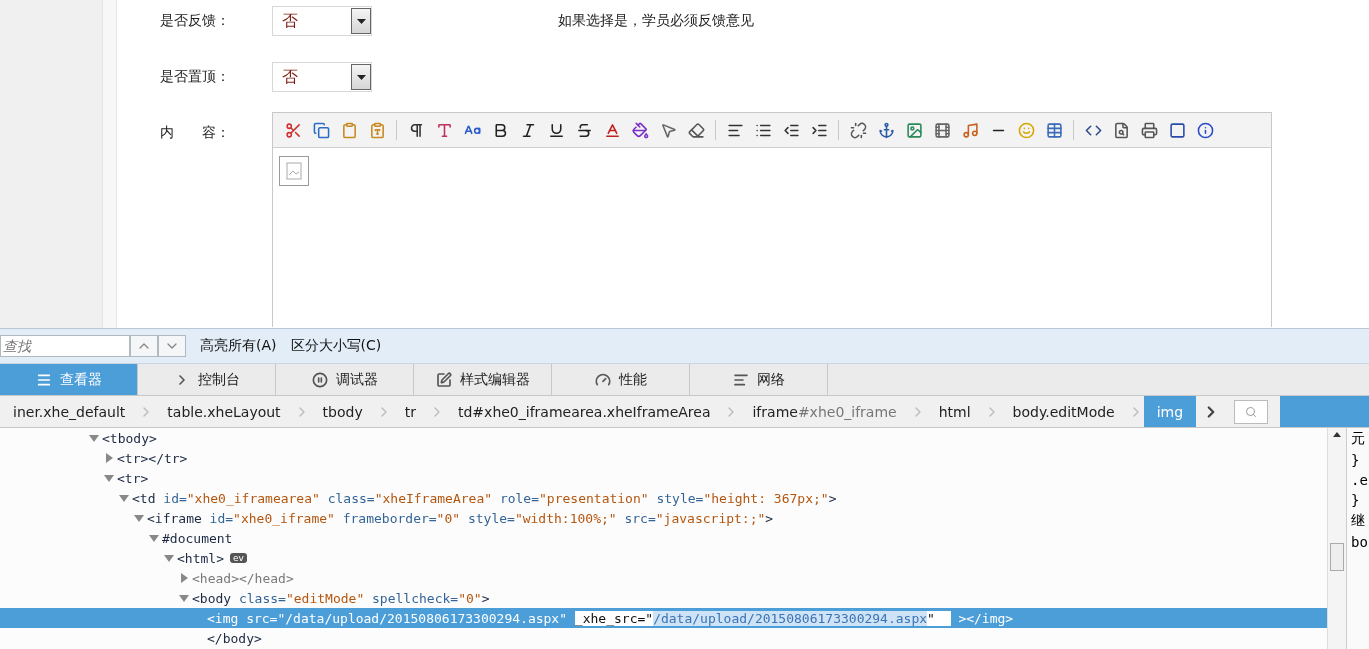 The image size is (1369, 649). I want to click on breadcrumb: iner.xhe_default, so click(69, 411).